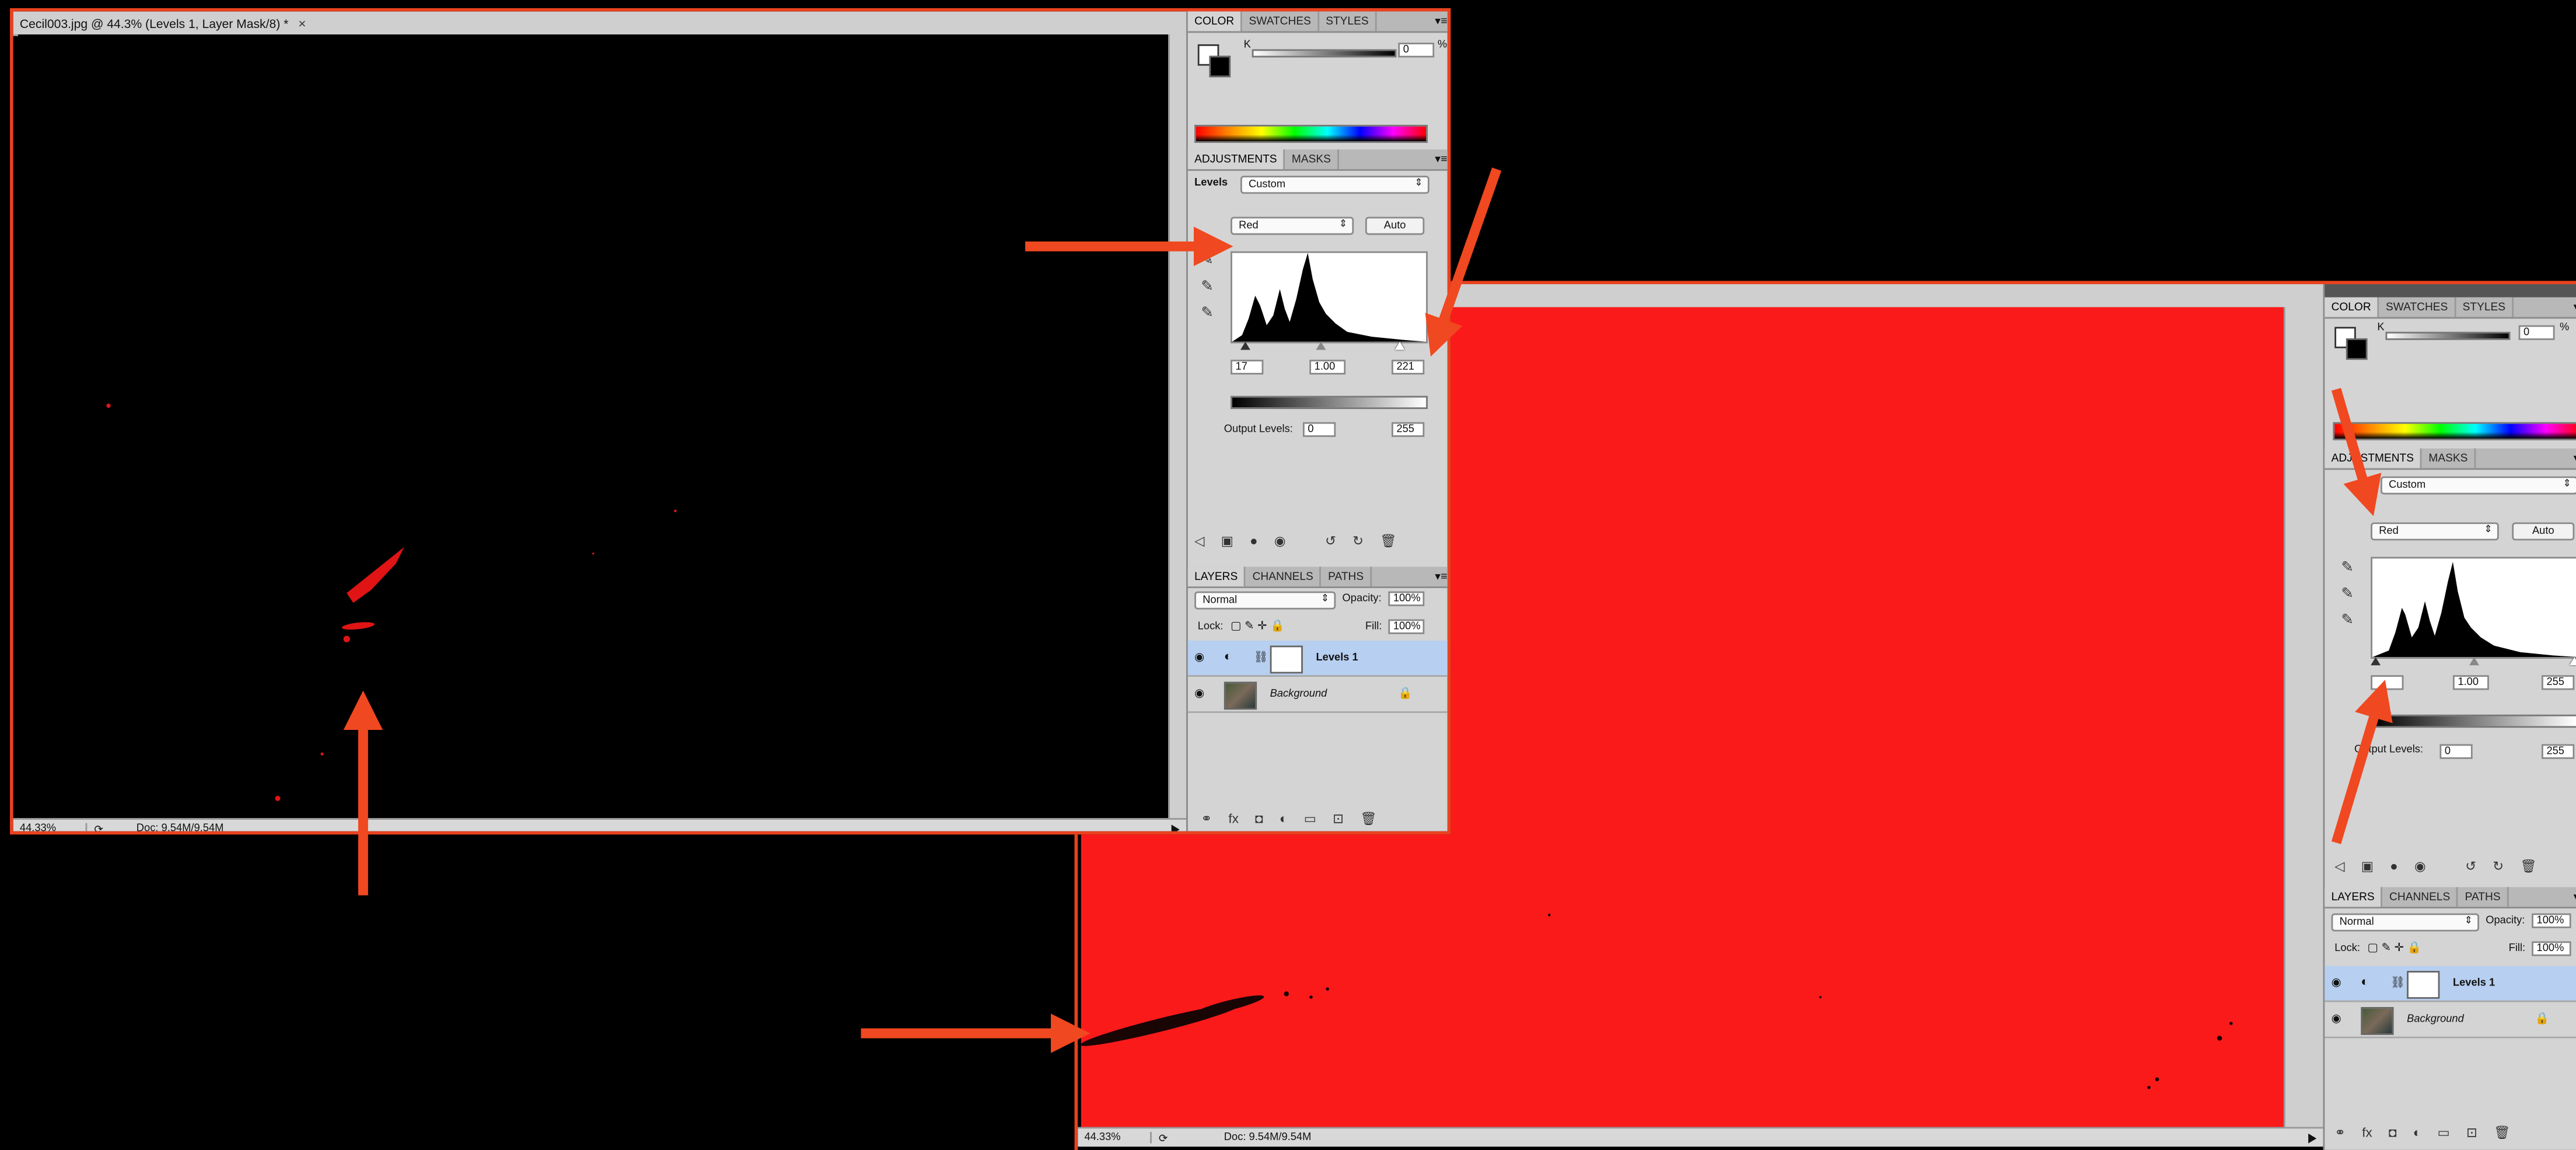 This screenshot has width=2576, height=1150. I want to click on arrow-to-white-slider, so click(1463, 262).